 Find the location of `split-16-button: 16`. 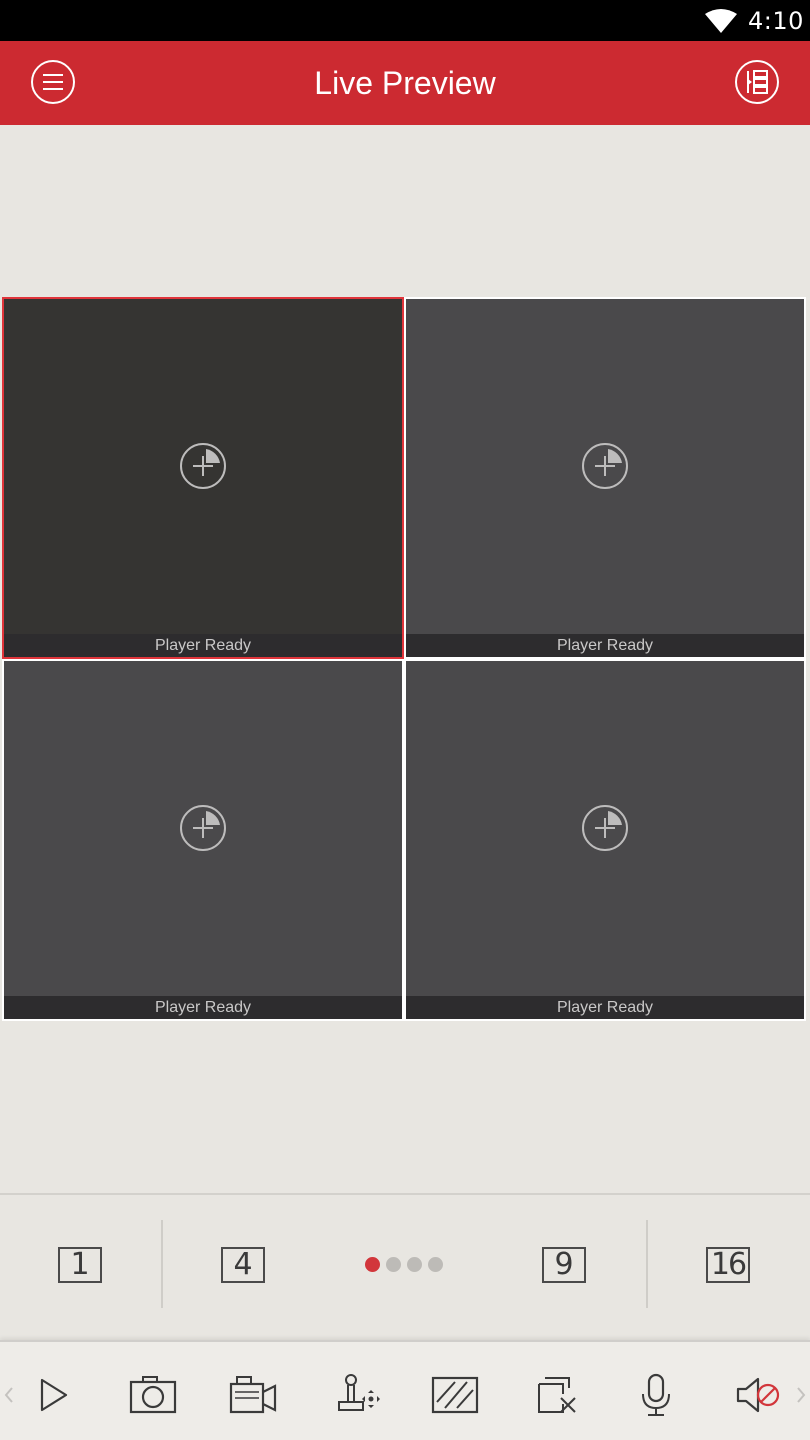

split-16-button: 16 is located at coordinates (728, 1265).